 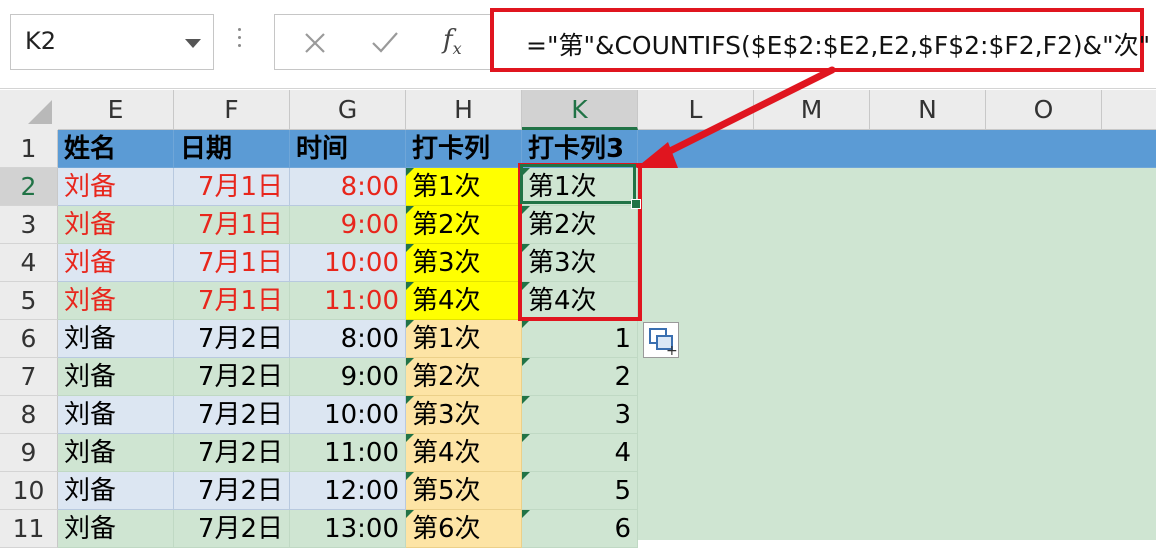 What do you see at coordinates (29, 491) in the screenshot?
I see `row-header-10: 10` at bounding box center [29, 491].